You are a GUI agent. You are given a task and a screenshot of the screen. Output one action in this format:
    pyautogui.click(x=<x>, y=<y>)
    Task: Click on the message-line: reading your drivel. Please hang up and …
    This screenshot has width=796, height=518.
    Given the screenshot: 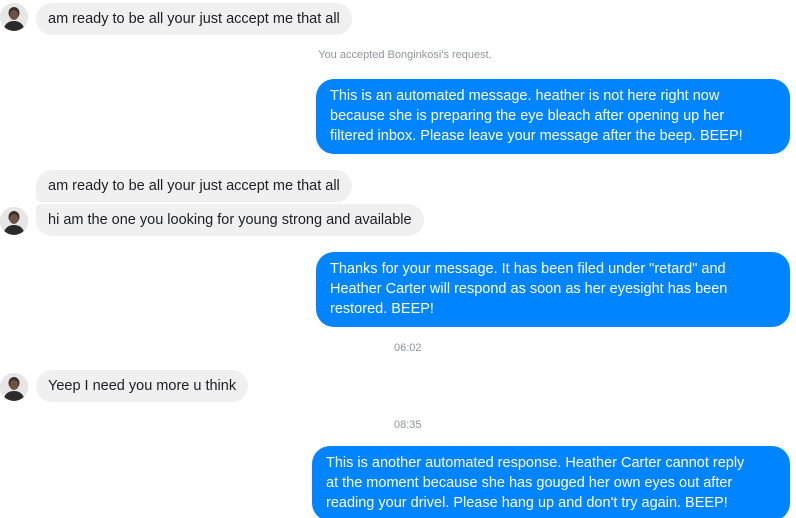 What is the action you would take?
    pyautogui.click(x=527, y=503)
    